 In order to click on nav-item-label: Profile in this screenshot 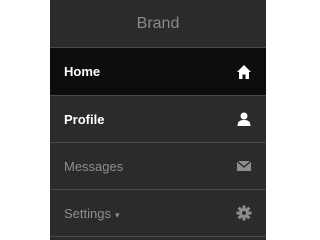, I will do `click(84, 119)`.